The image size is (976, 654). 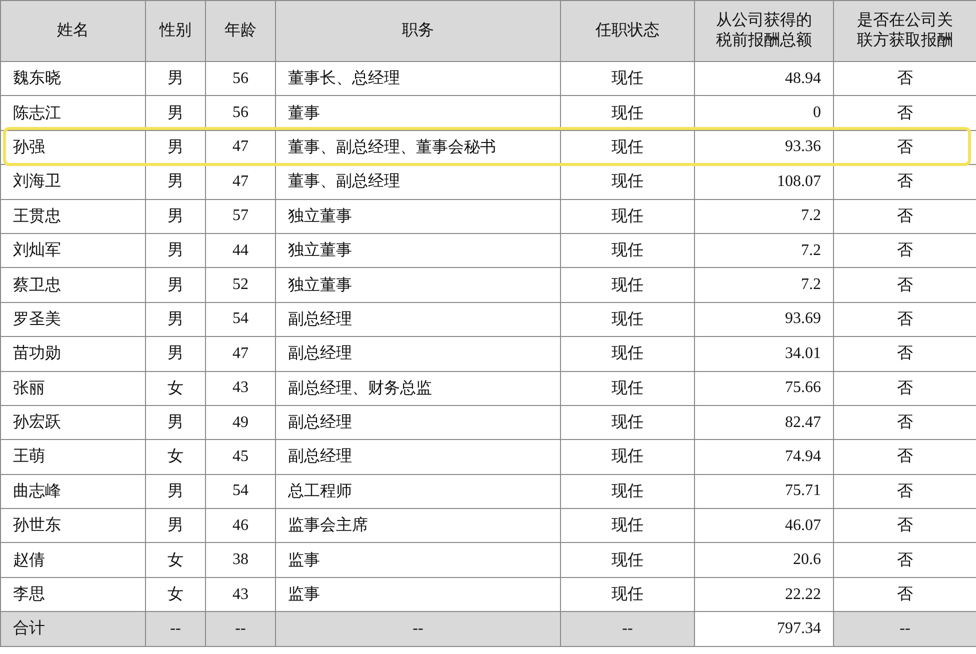 What do you see at coordinates (73, 113) in the screenshot?
I see `table-cell: 陈志江` at bounding box center [73, 113].